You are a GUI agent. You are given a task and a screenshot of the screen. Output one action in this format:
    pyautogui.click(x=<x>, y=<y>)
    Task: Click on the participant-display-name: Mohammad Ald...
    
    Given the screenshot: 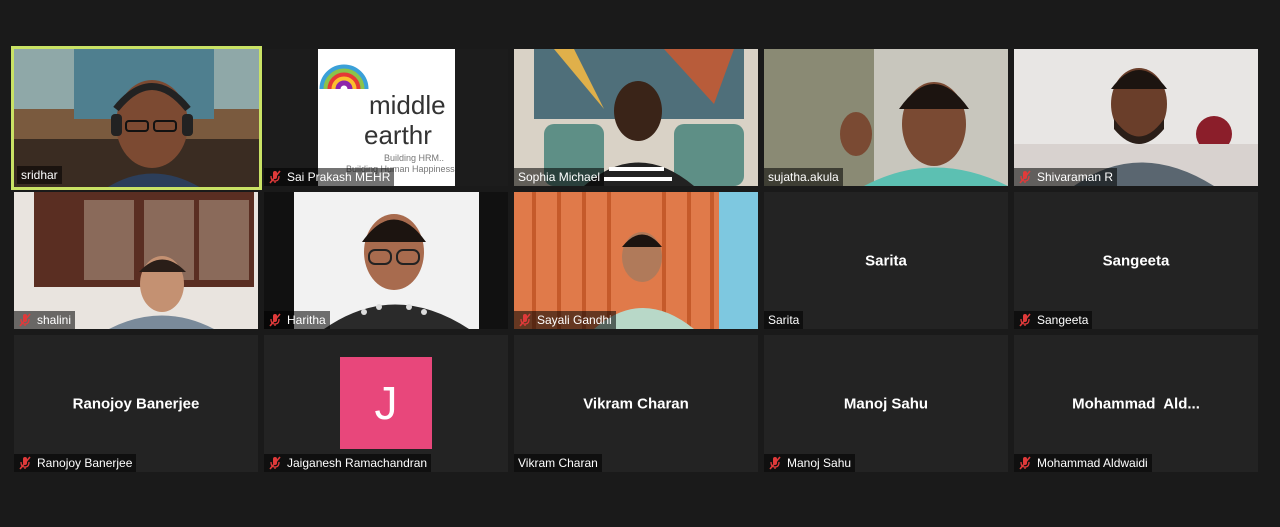 What is the action you would take?
    pyautogui.click(x=1136, y=403)
    